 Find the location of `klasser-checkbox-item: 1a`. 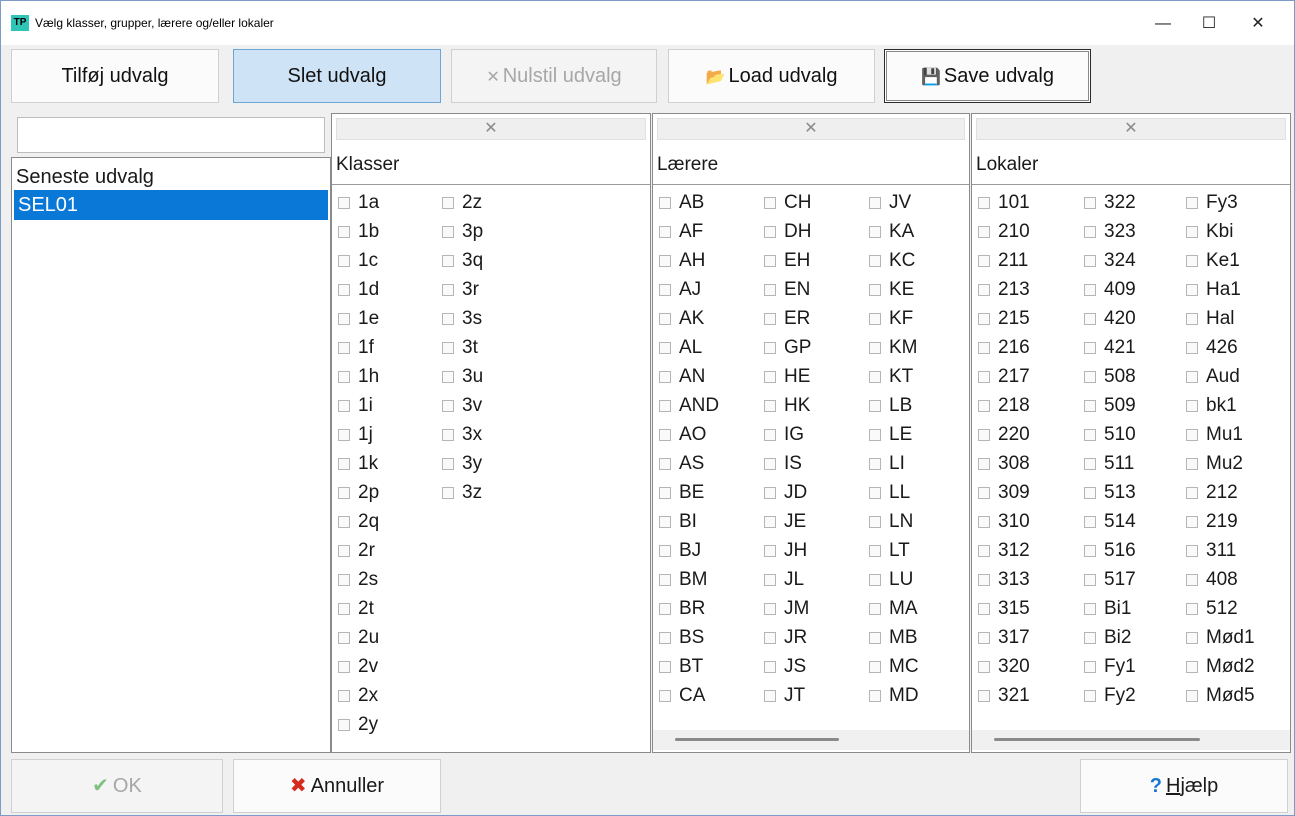

klasser-checkbox-item: 1a is located at coordinates (358, 203).